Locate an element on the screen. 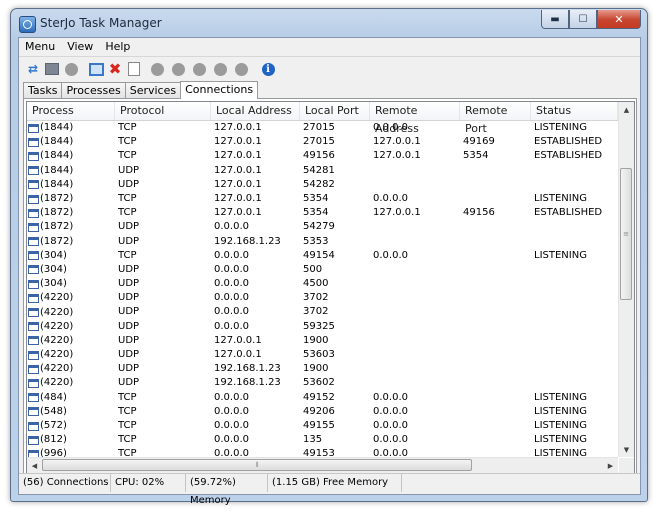  maximize-button: ☐ is located at coordinates (583, 19).